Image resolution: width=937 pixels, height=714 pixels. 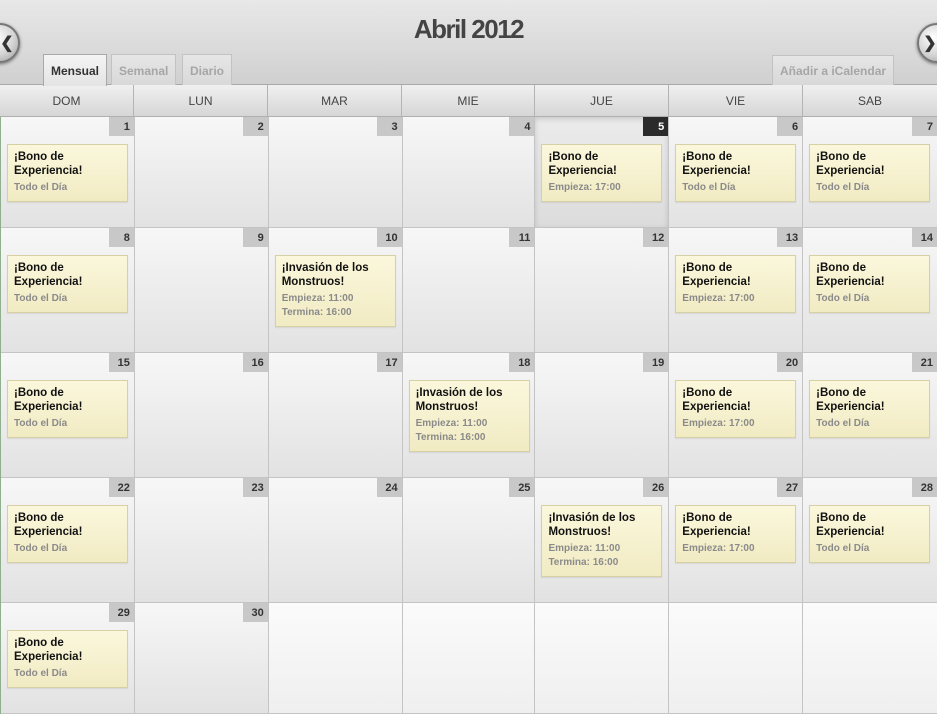 I want to click on day-cell: 8 ¡Bono de Experiencia! Todo el Día, so click(x=68, y=290).